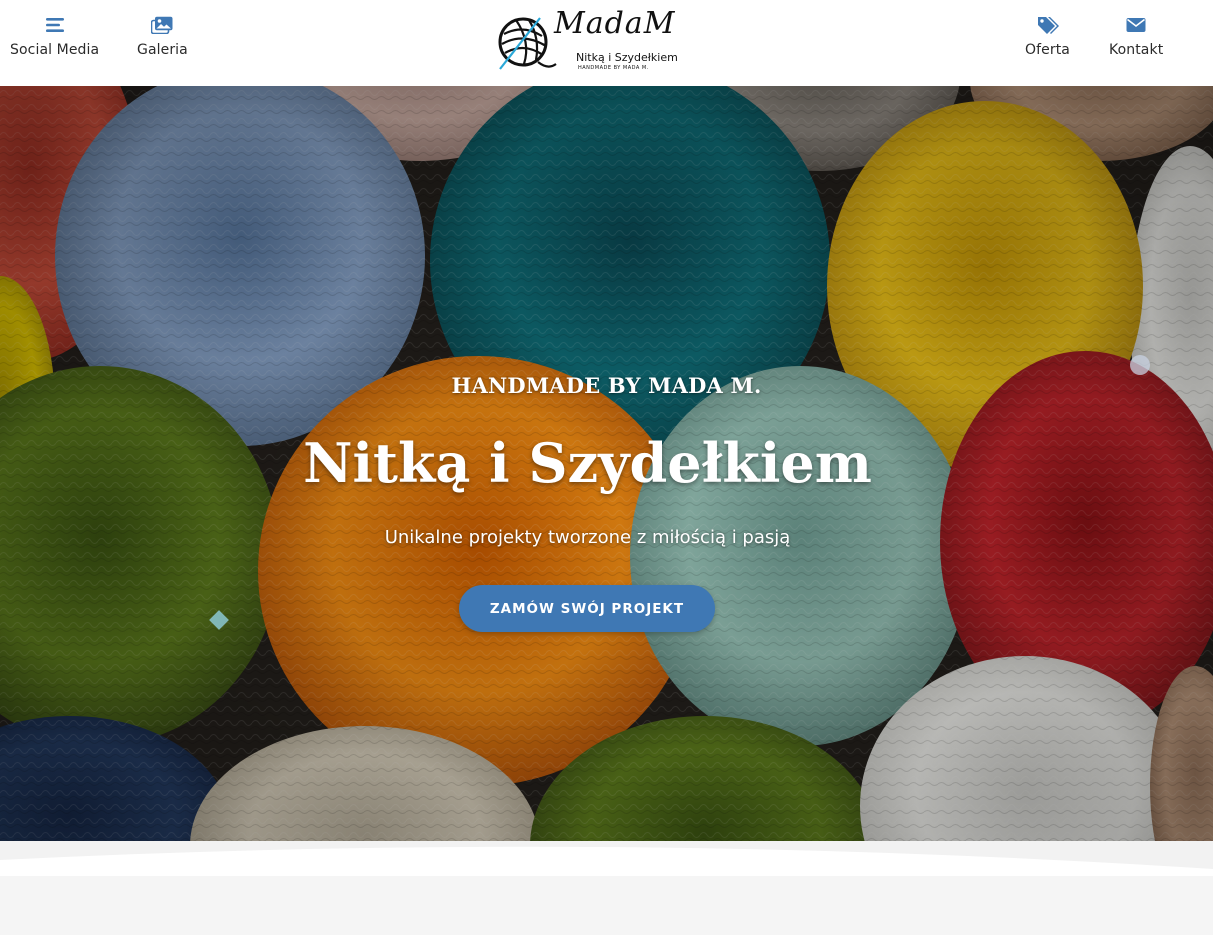 This screenshot has width=1213, height=935. I want to click on nav-gallery-label: Galeria, so click(162, 50).